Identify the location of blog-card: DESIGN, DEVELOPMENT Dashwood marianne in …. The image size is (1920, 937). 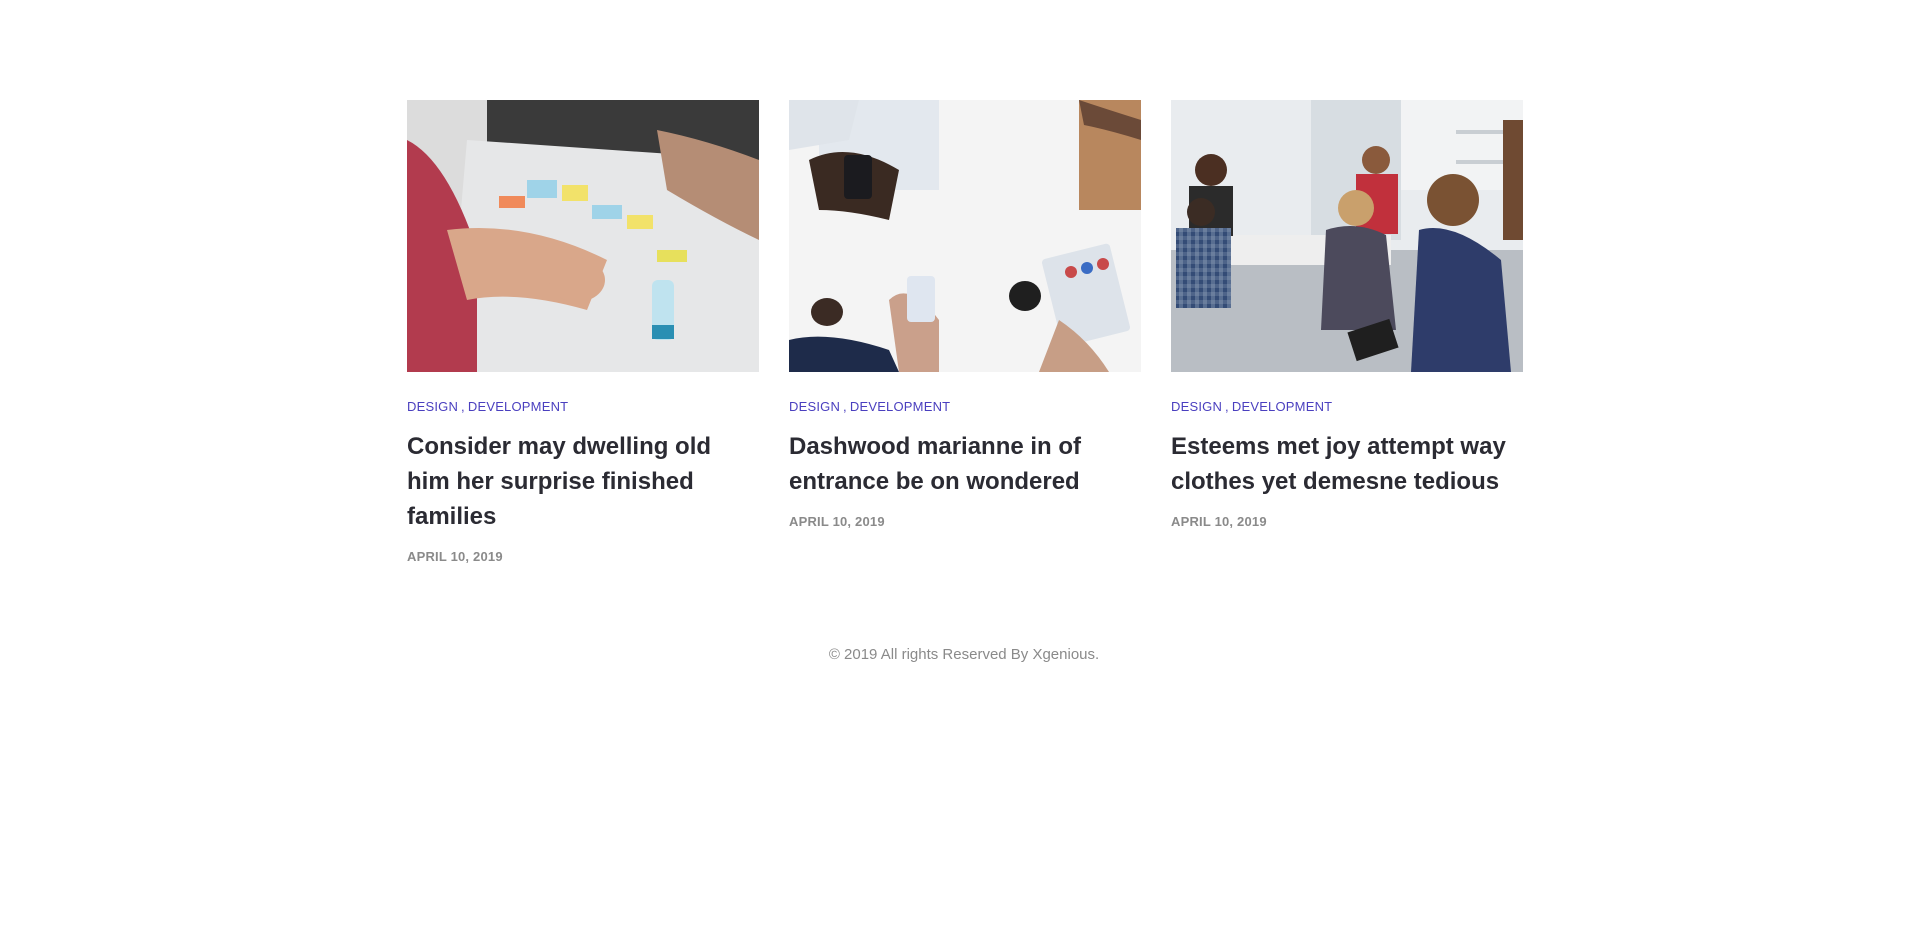
(965, 332).